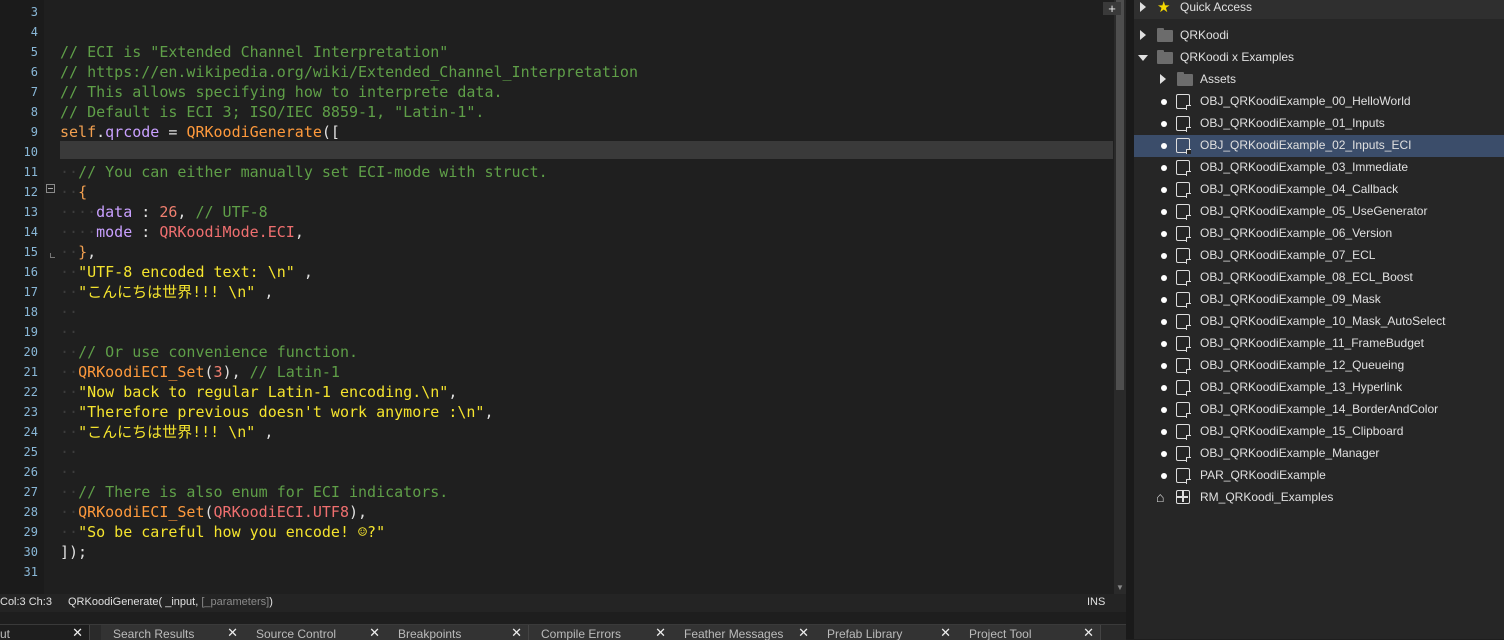 The height and width of the screenshot is (640, 1504). Describe the element at coordinates (1319, 9) in the screenshot. I see `tree-item-quick-access: ★ Quick Access` at that location.